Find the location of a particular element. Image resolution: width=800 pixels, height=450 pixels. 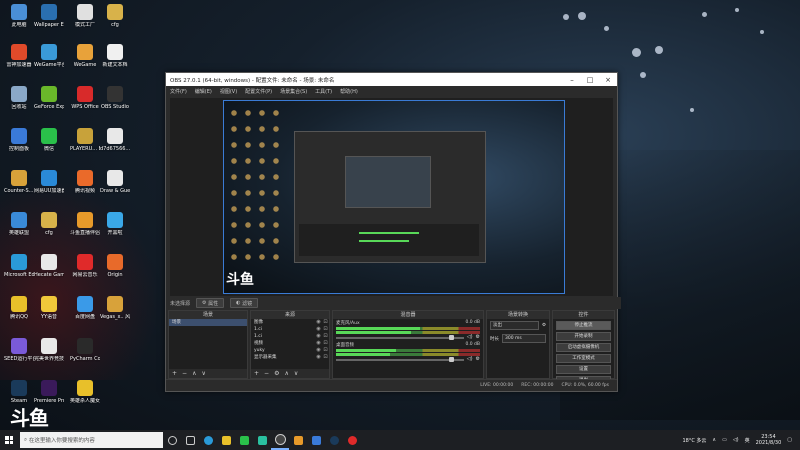

desktop-icon: 网易UU加速器 is located at coordinates (49, 182).